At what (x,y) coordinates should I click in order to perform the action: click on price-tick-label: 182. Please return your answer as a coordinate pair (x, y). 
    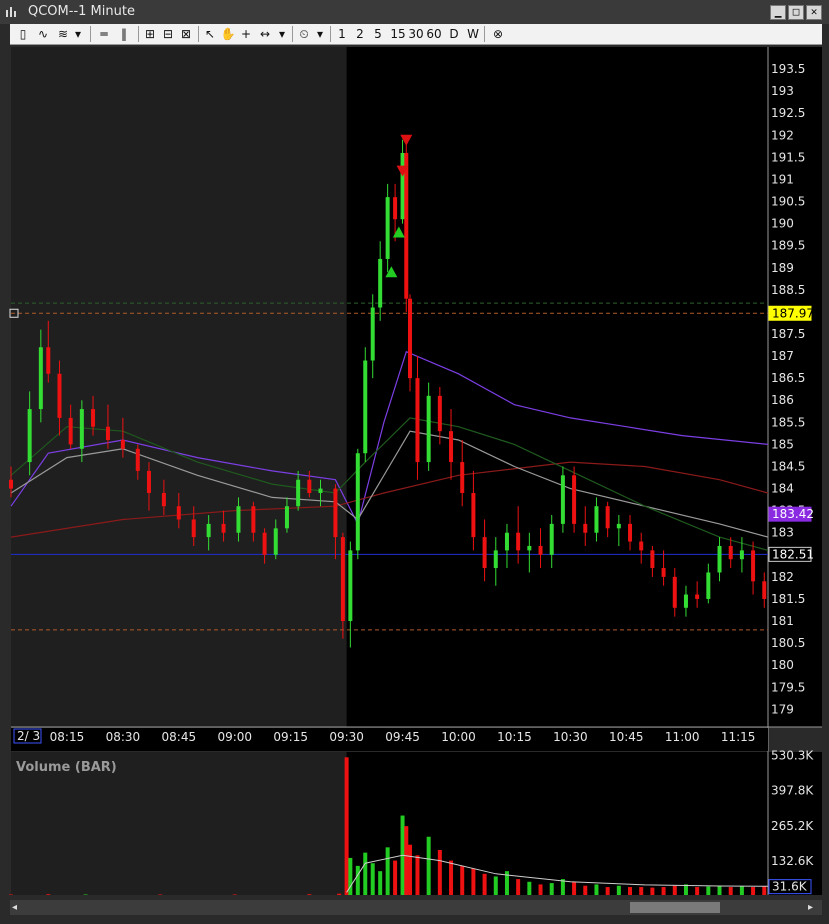
    Looking at the image, I should click on (782, 577).